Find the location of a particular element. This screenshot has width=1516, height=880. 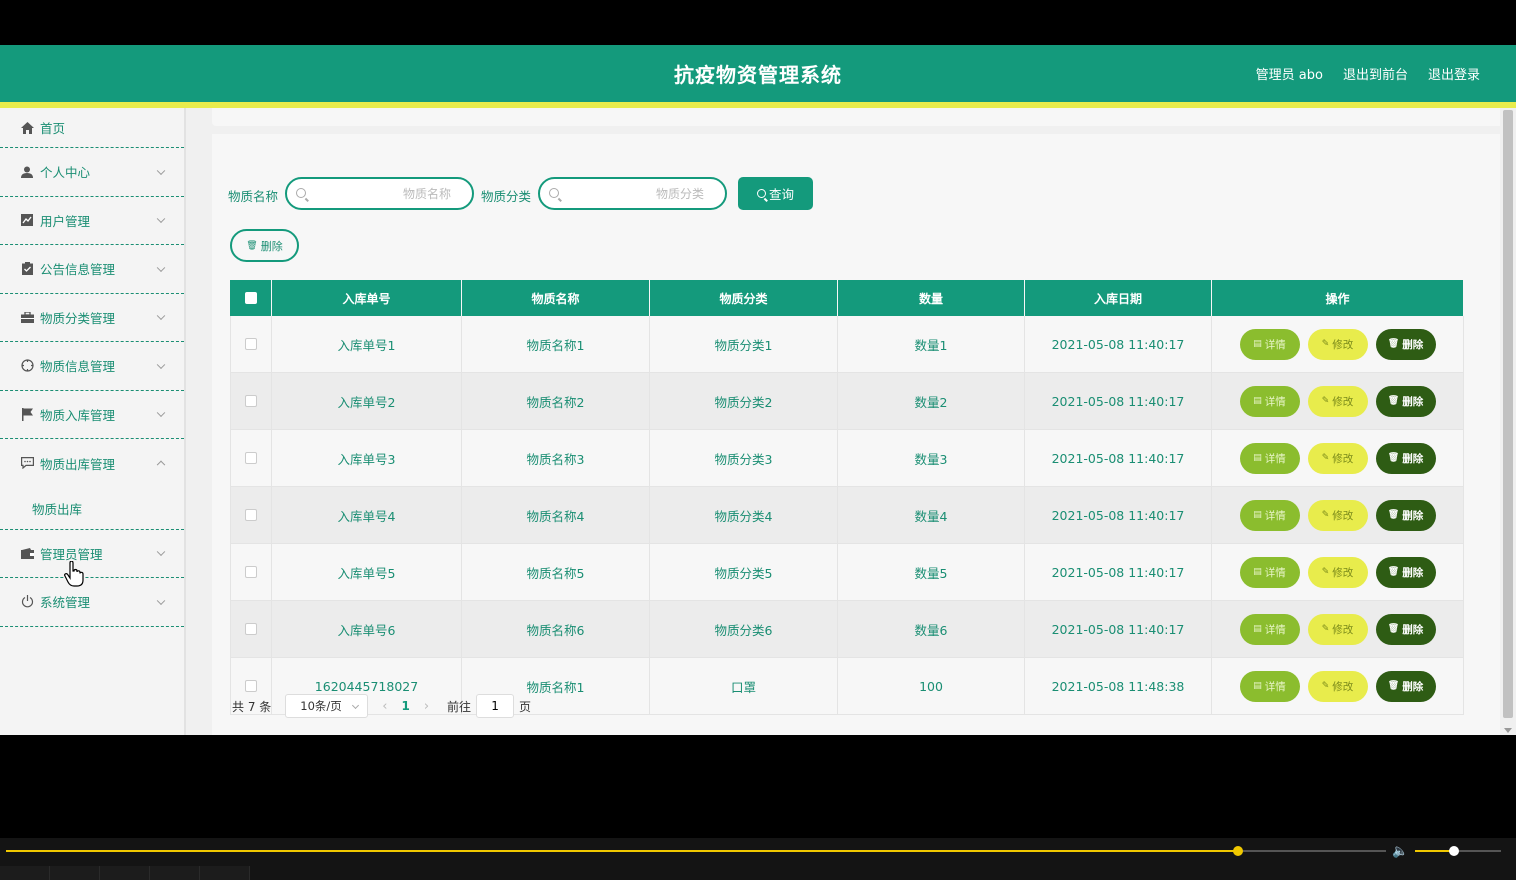

sidebar-item-category-management: 物质分类管理 is located at coordinates (92, 318).